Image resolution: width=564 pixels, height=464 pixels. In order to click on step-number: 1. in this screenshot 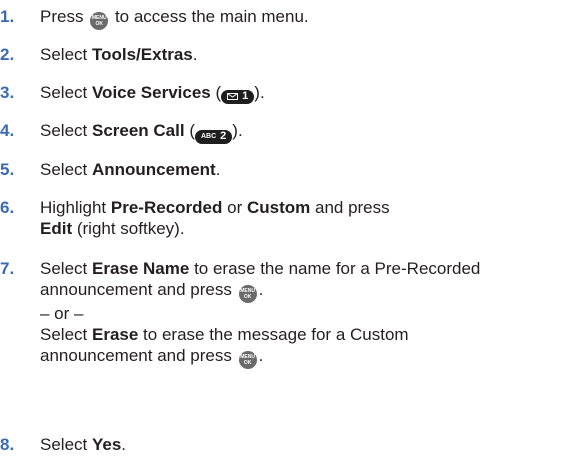, I will do `click(7, 16)`.